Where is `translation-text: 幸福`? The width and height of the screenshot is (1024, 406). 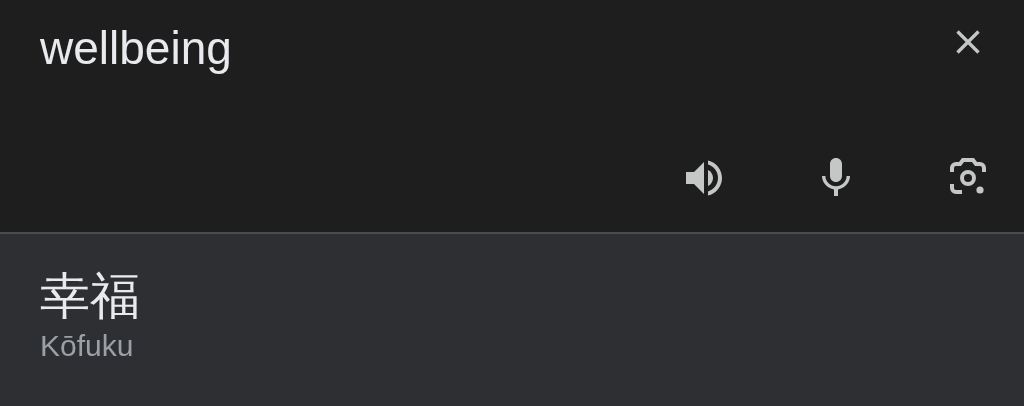 translation-text: 幸福 is located at coordinates (90, 296).